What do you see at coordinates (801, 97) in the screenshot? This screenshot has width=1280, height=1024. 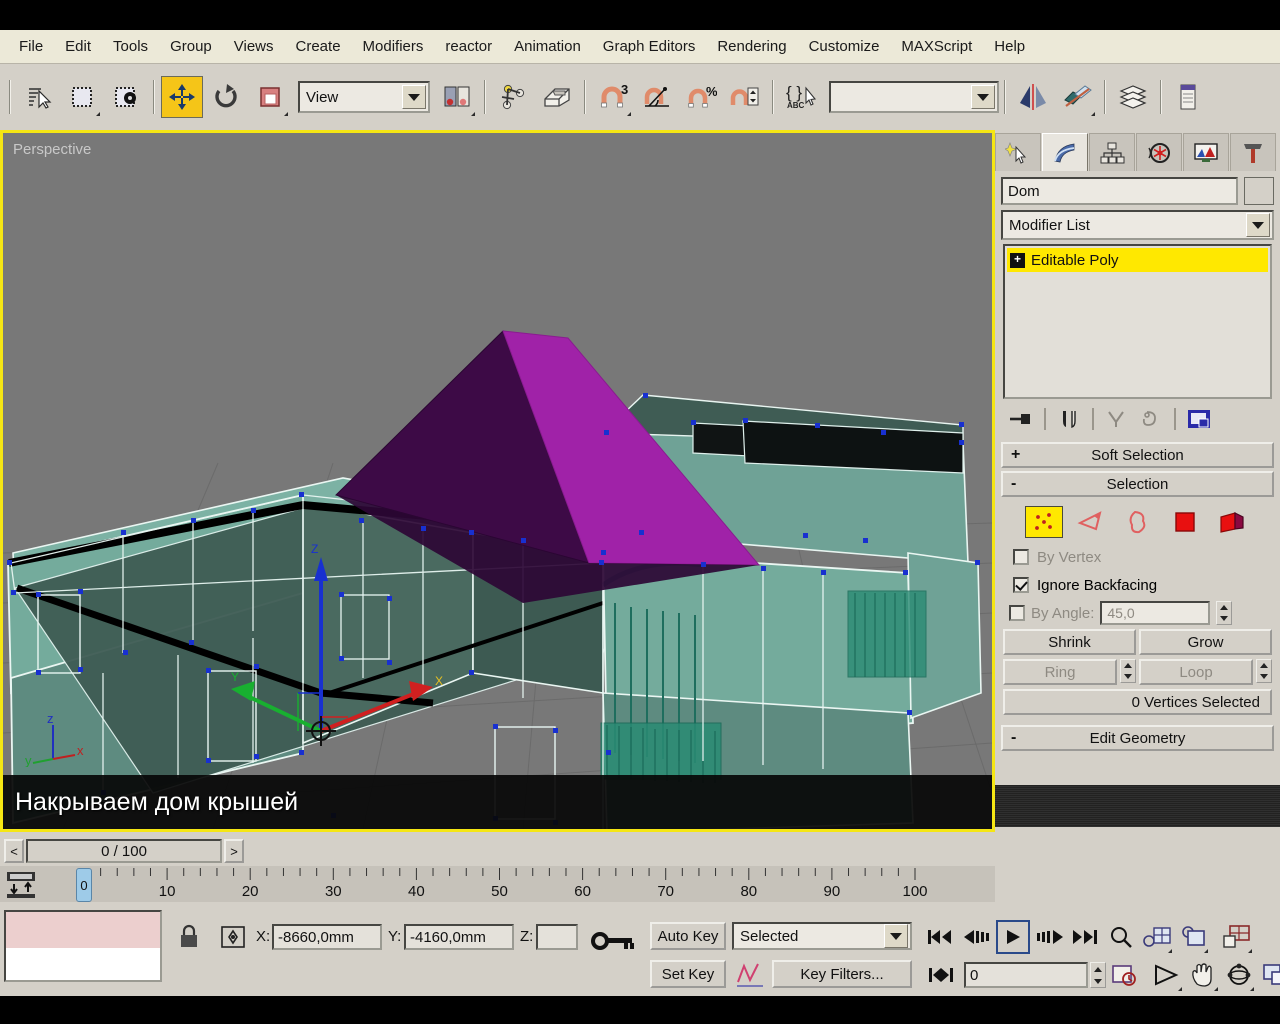 I see `named-selection-sets-button: { } ABC` at bounding box center [801, 97].